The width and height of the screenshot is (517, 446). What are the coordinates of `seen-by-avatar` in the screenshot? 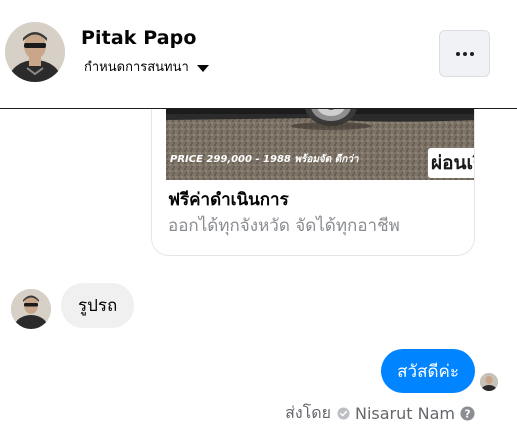 It's located at (489, 382).